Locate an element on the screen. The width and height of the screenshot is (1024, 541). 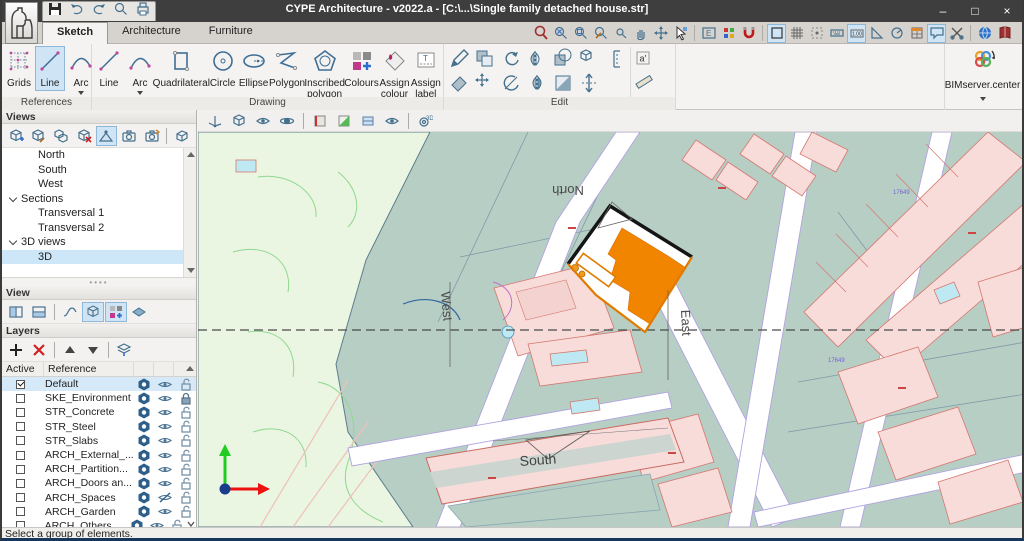
qat-redo-icon is located at coordinates (99, 11).